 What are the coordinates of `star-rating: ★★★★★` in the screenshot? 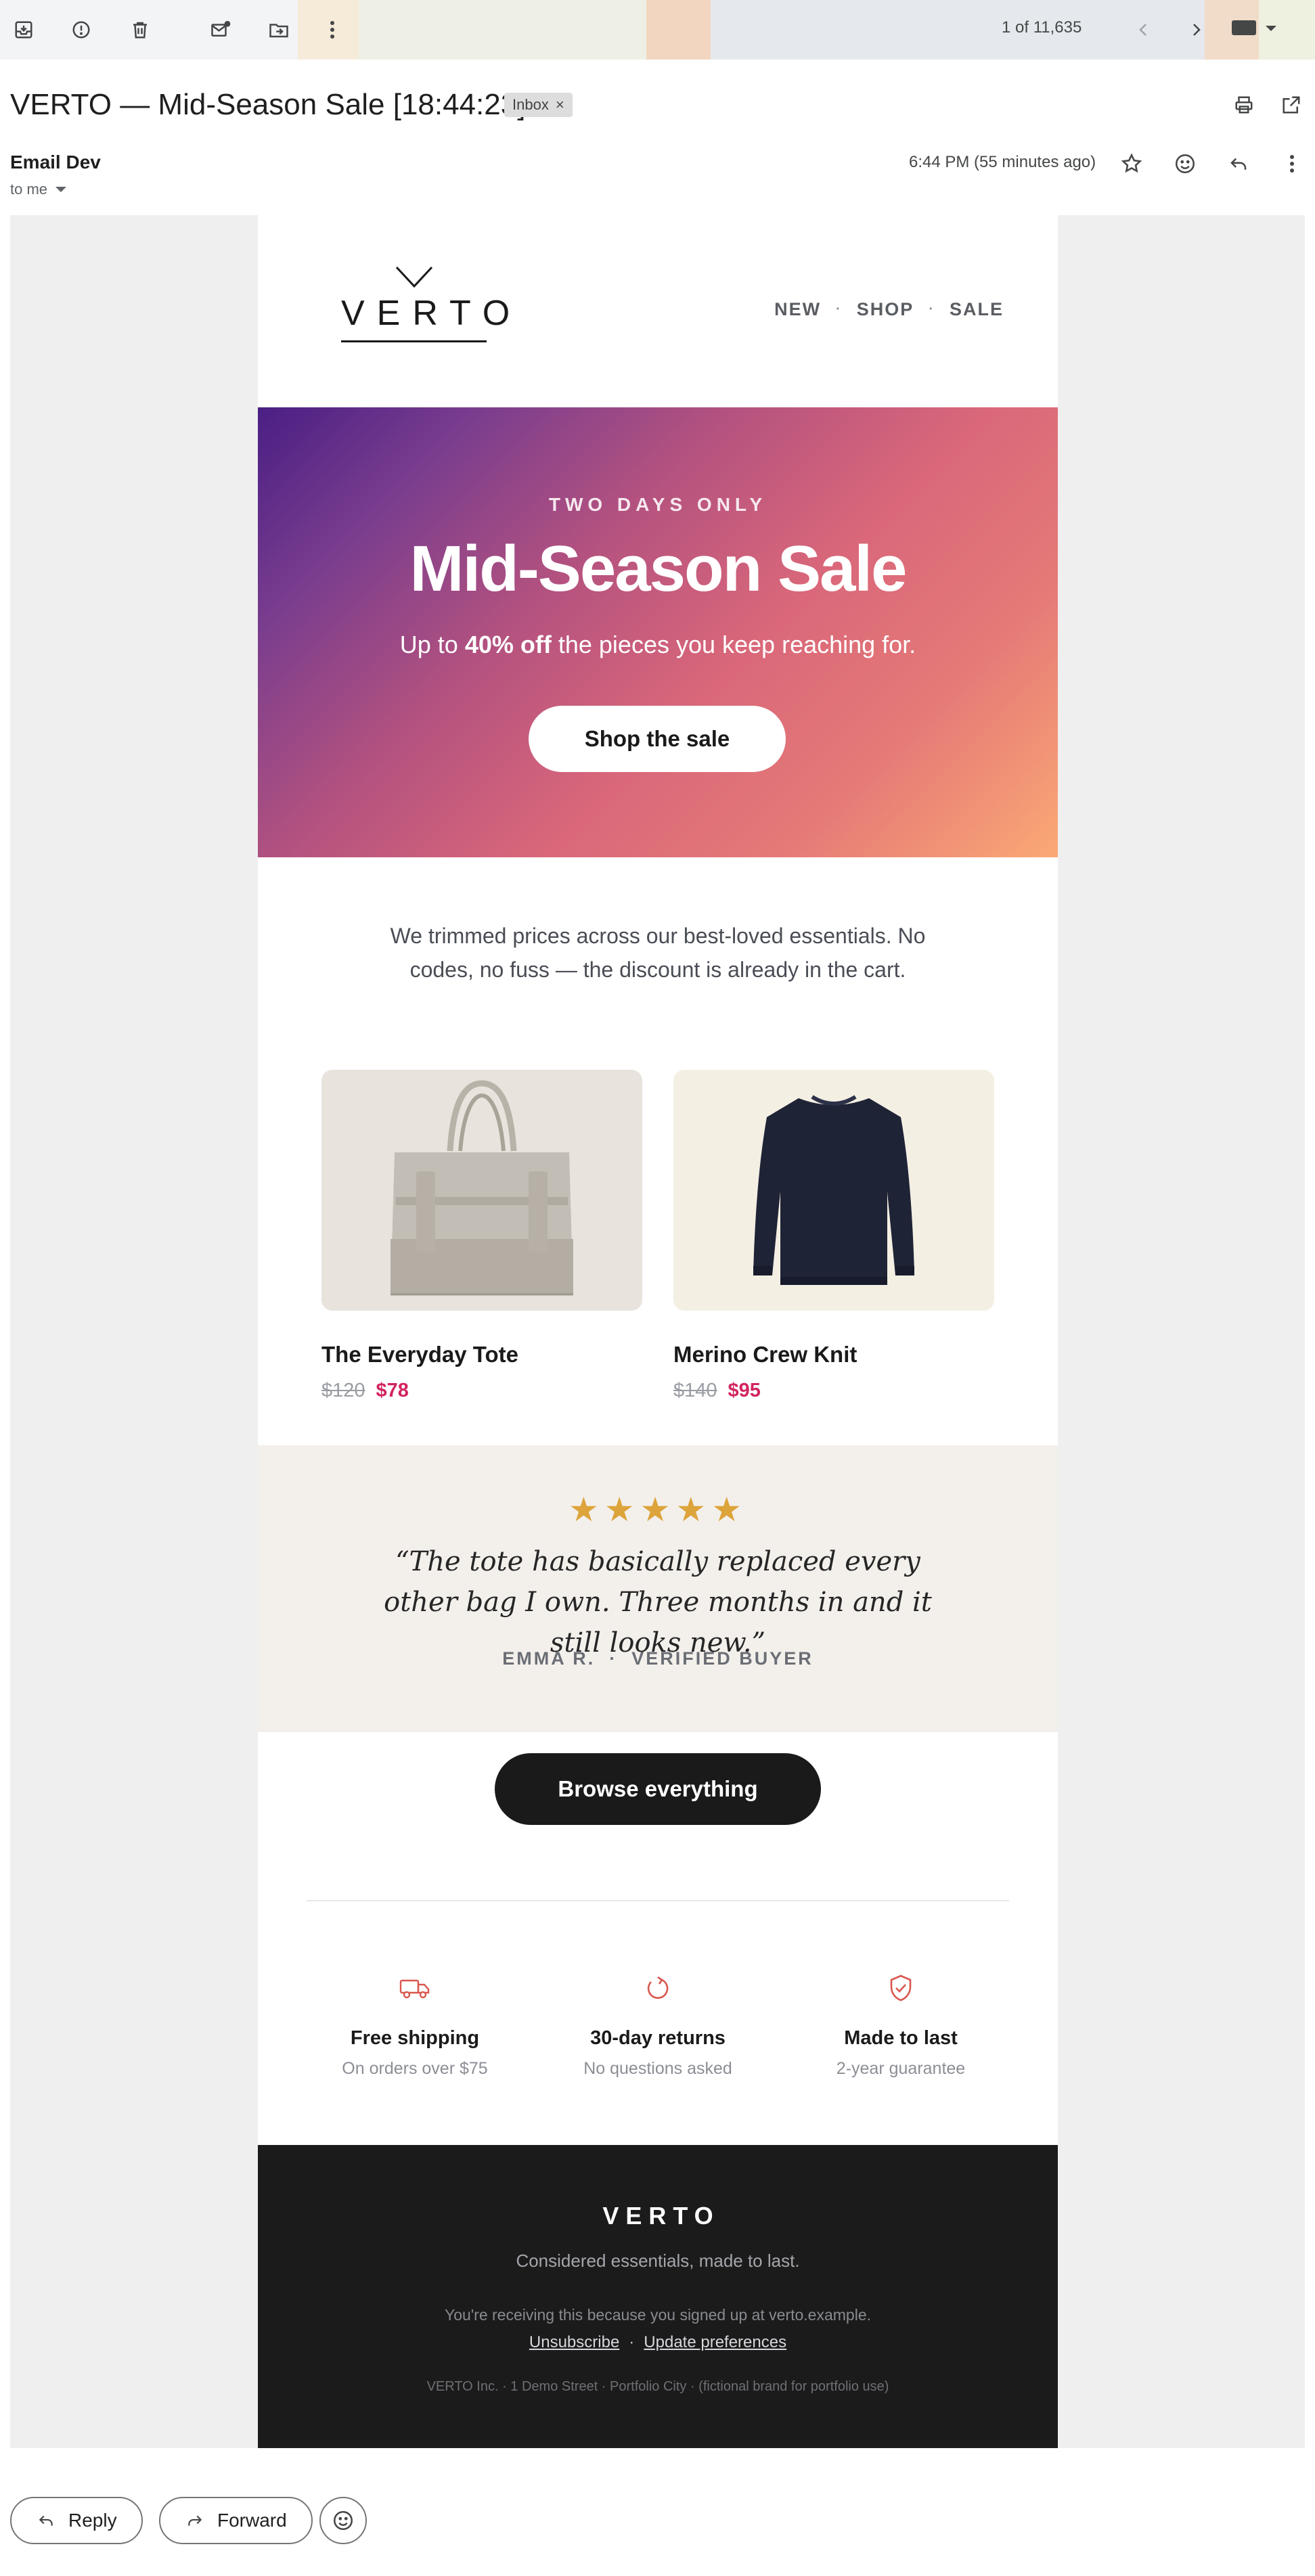 It's located at (658, 1510).